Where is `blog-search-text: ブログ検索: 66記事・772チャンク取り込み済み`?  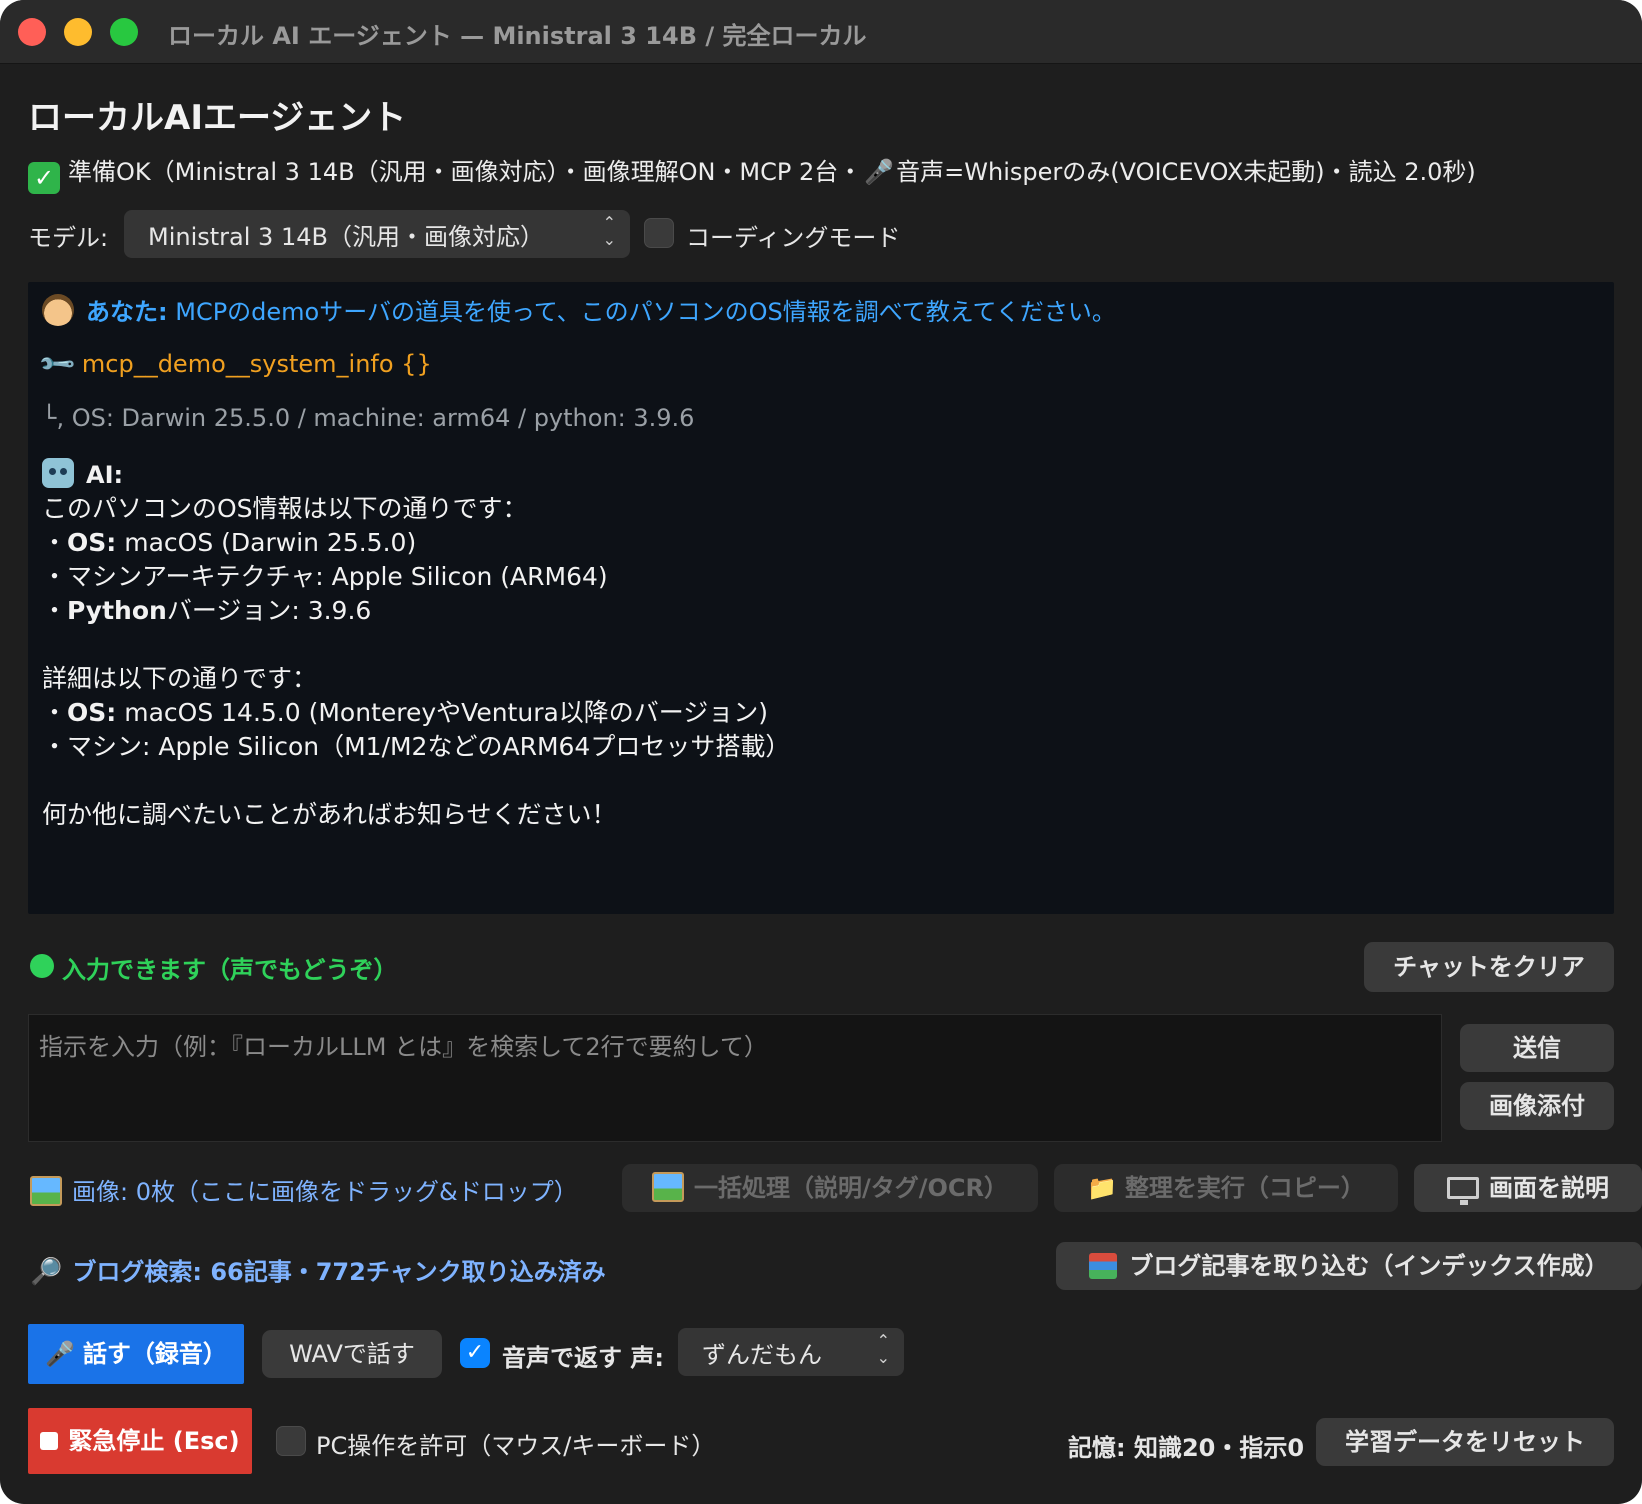 blog-search-text: ブログ検索: 66記事・772チャンク取り込み済み is located at coordinates (339, 1272).